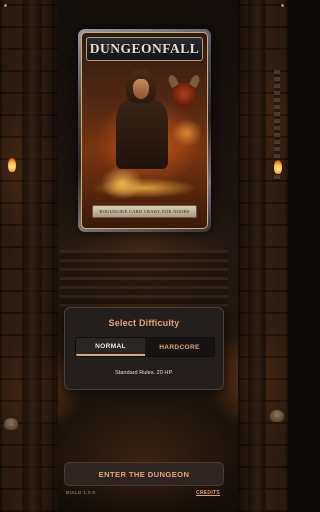 The height and width of the screenshot is (512, 320). What do you see at coordinates (144, 323) in the screenshot?
I see `difficulty-title: Select Difficulty` at bounding box center [144, 323].